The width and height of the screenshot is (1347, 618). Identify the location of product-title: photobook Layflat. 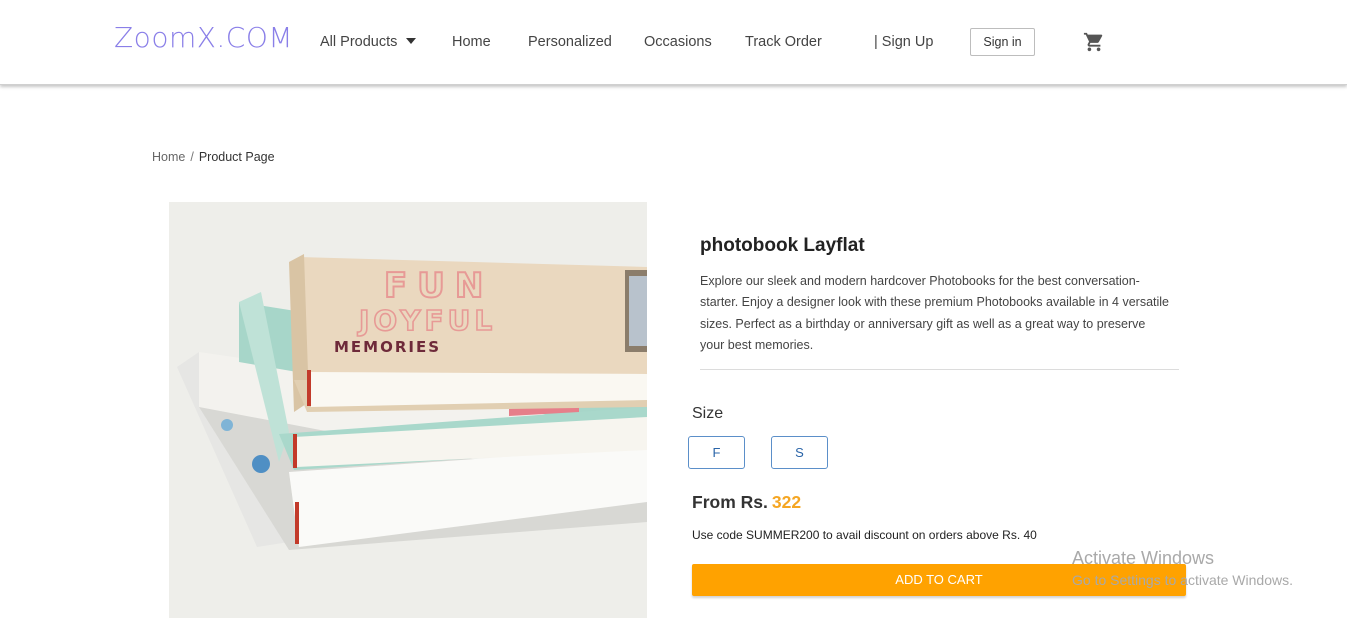
(782, 245).